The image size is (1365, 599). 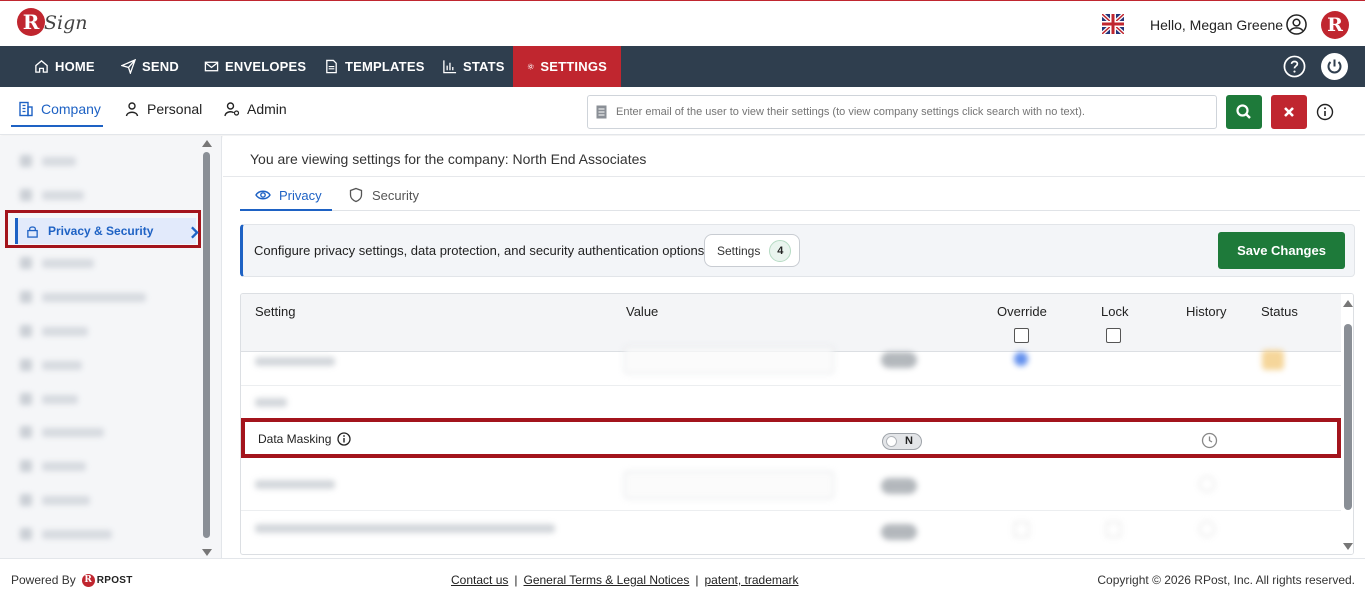 I want to click on blurred-select, so click(x=729, y=360).